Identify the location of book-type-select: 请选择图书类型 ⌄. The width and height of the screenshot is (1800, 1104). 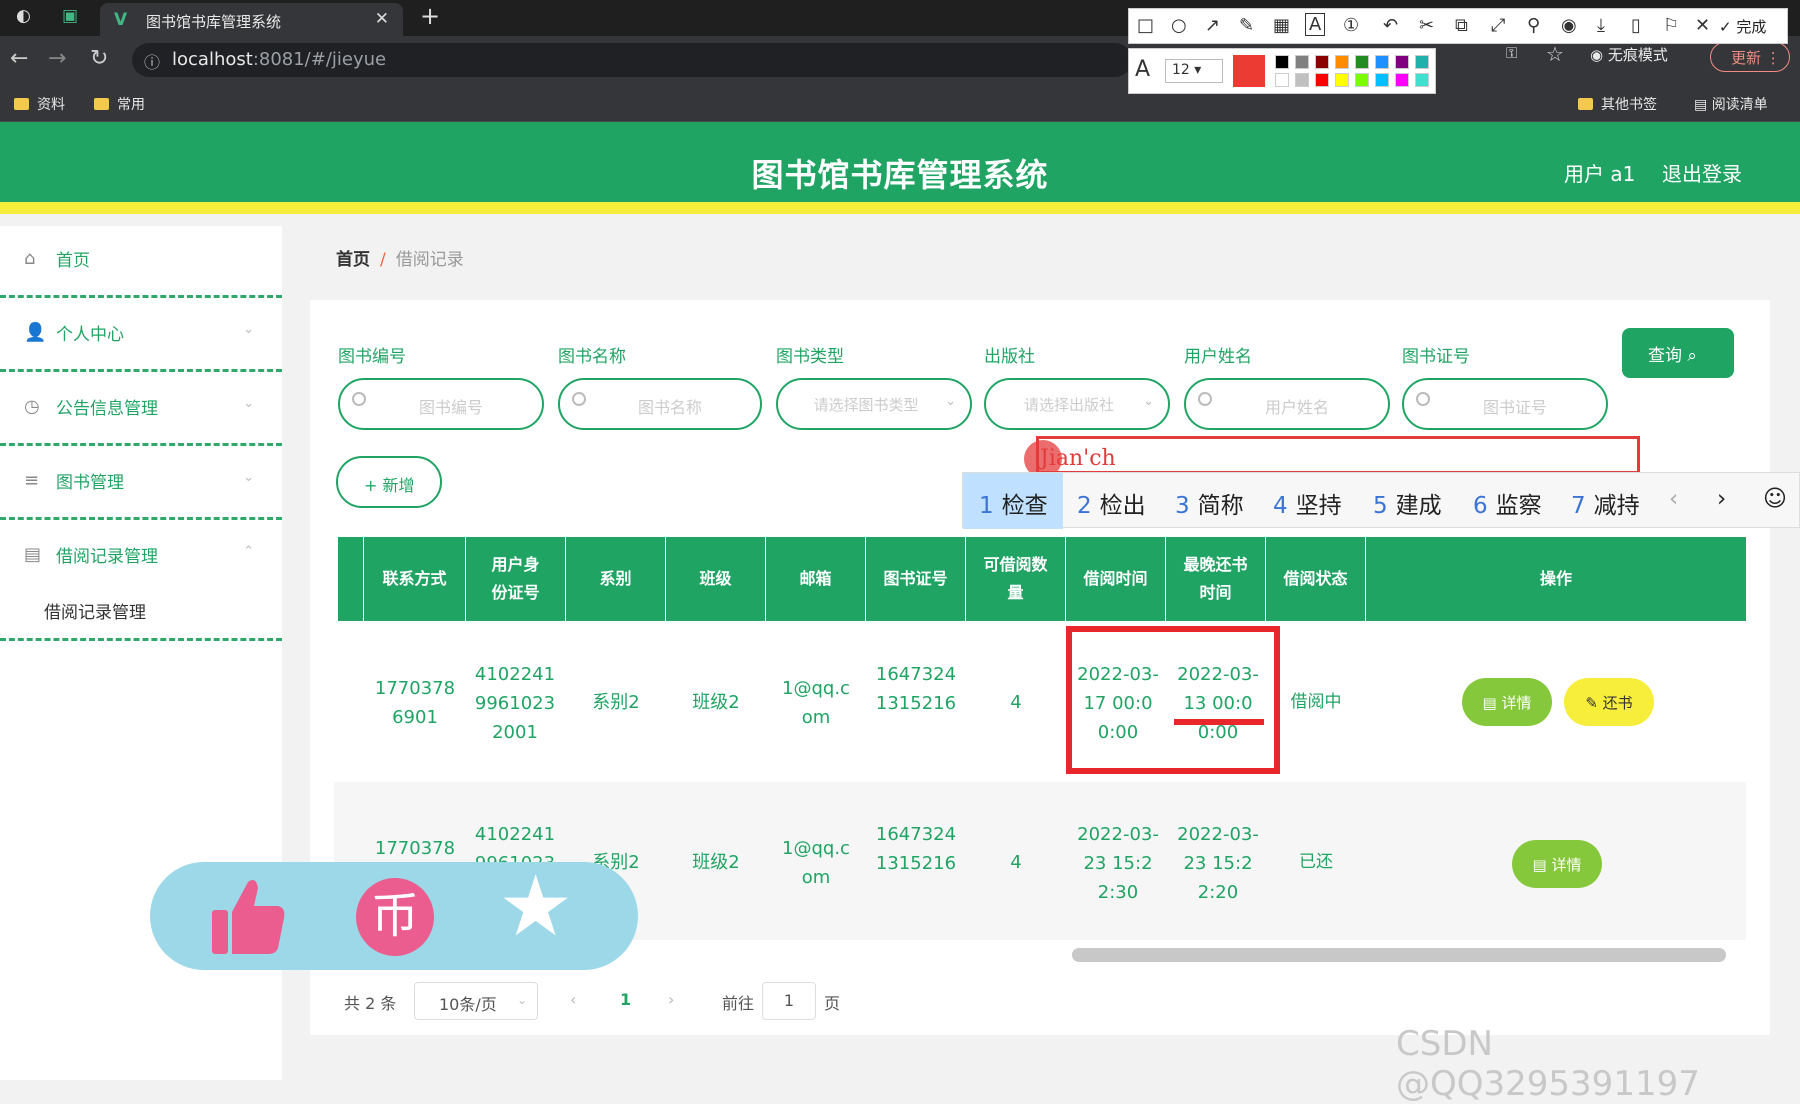
(874, 404).